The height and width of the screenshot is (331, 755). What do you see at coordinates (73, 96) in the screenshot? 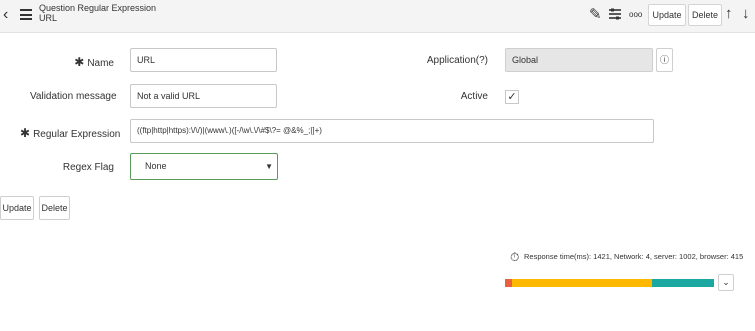
I see `validation-message-label: Validation message` at bounding box center [73, 96].